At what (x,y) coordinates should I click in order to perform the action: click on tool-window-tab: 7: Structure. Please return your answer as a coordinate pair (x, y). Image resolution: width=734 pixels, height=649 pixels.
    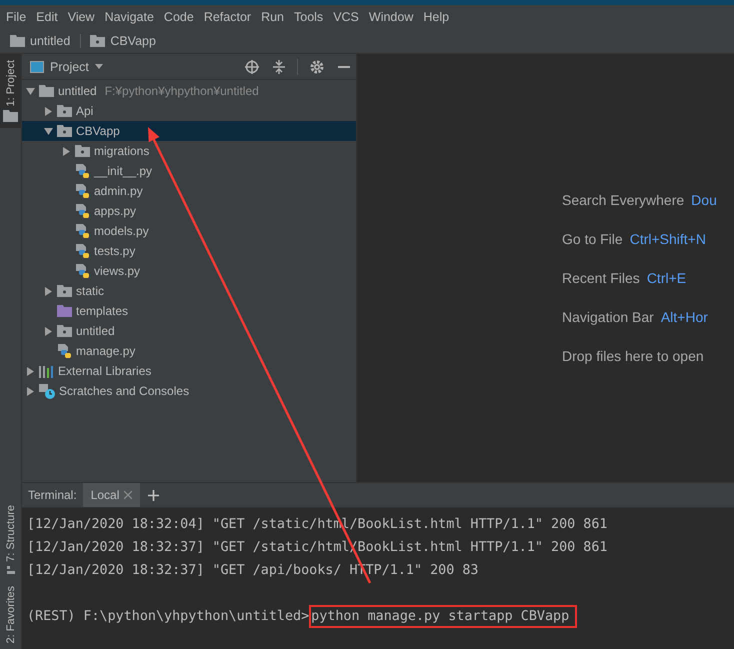
    Looking at the image, I should click on (10, 539).